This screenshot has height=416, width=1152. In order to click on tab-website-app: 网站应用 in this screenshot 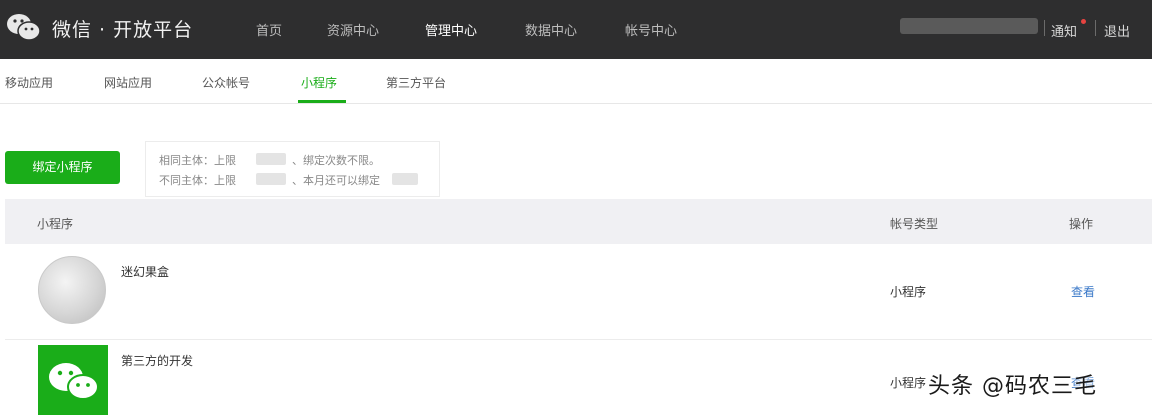, I will do `click(128, 82)`.